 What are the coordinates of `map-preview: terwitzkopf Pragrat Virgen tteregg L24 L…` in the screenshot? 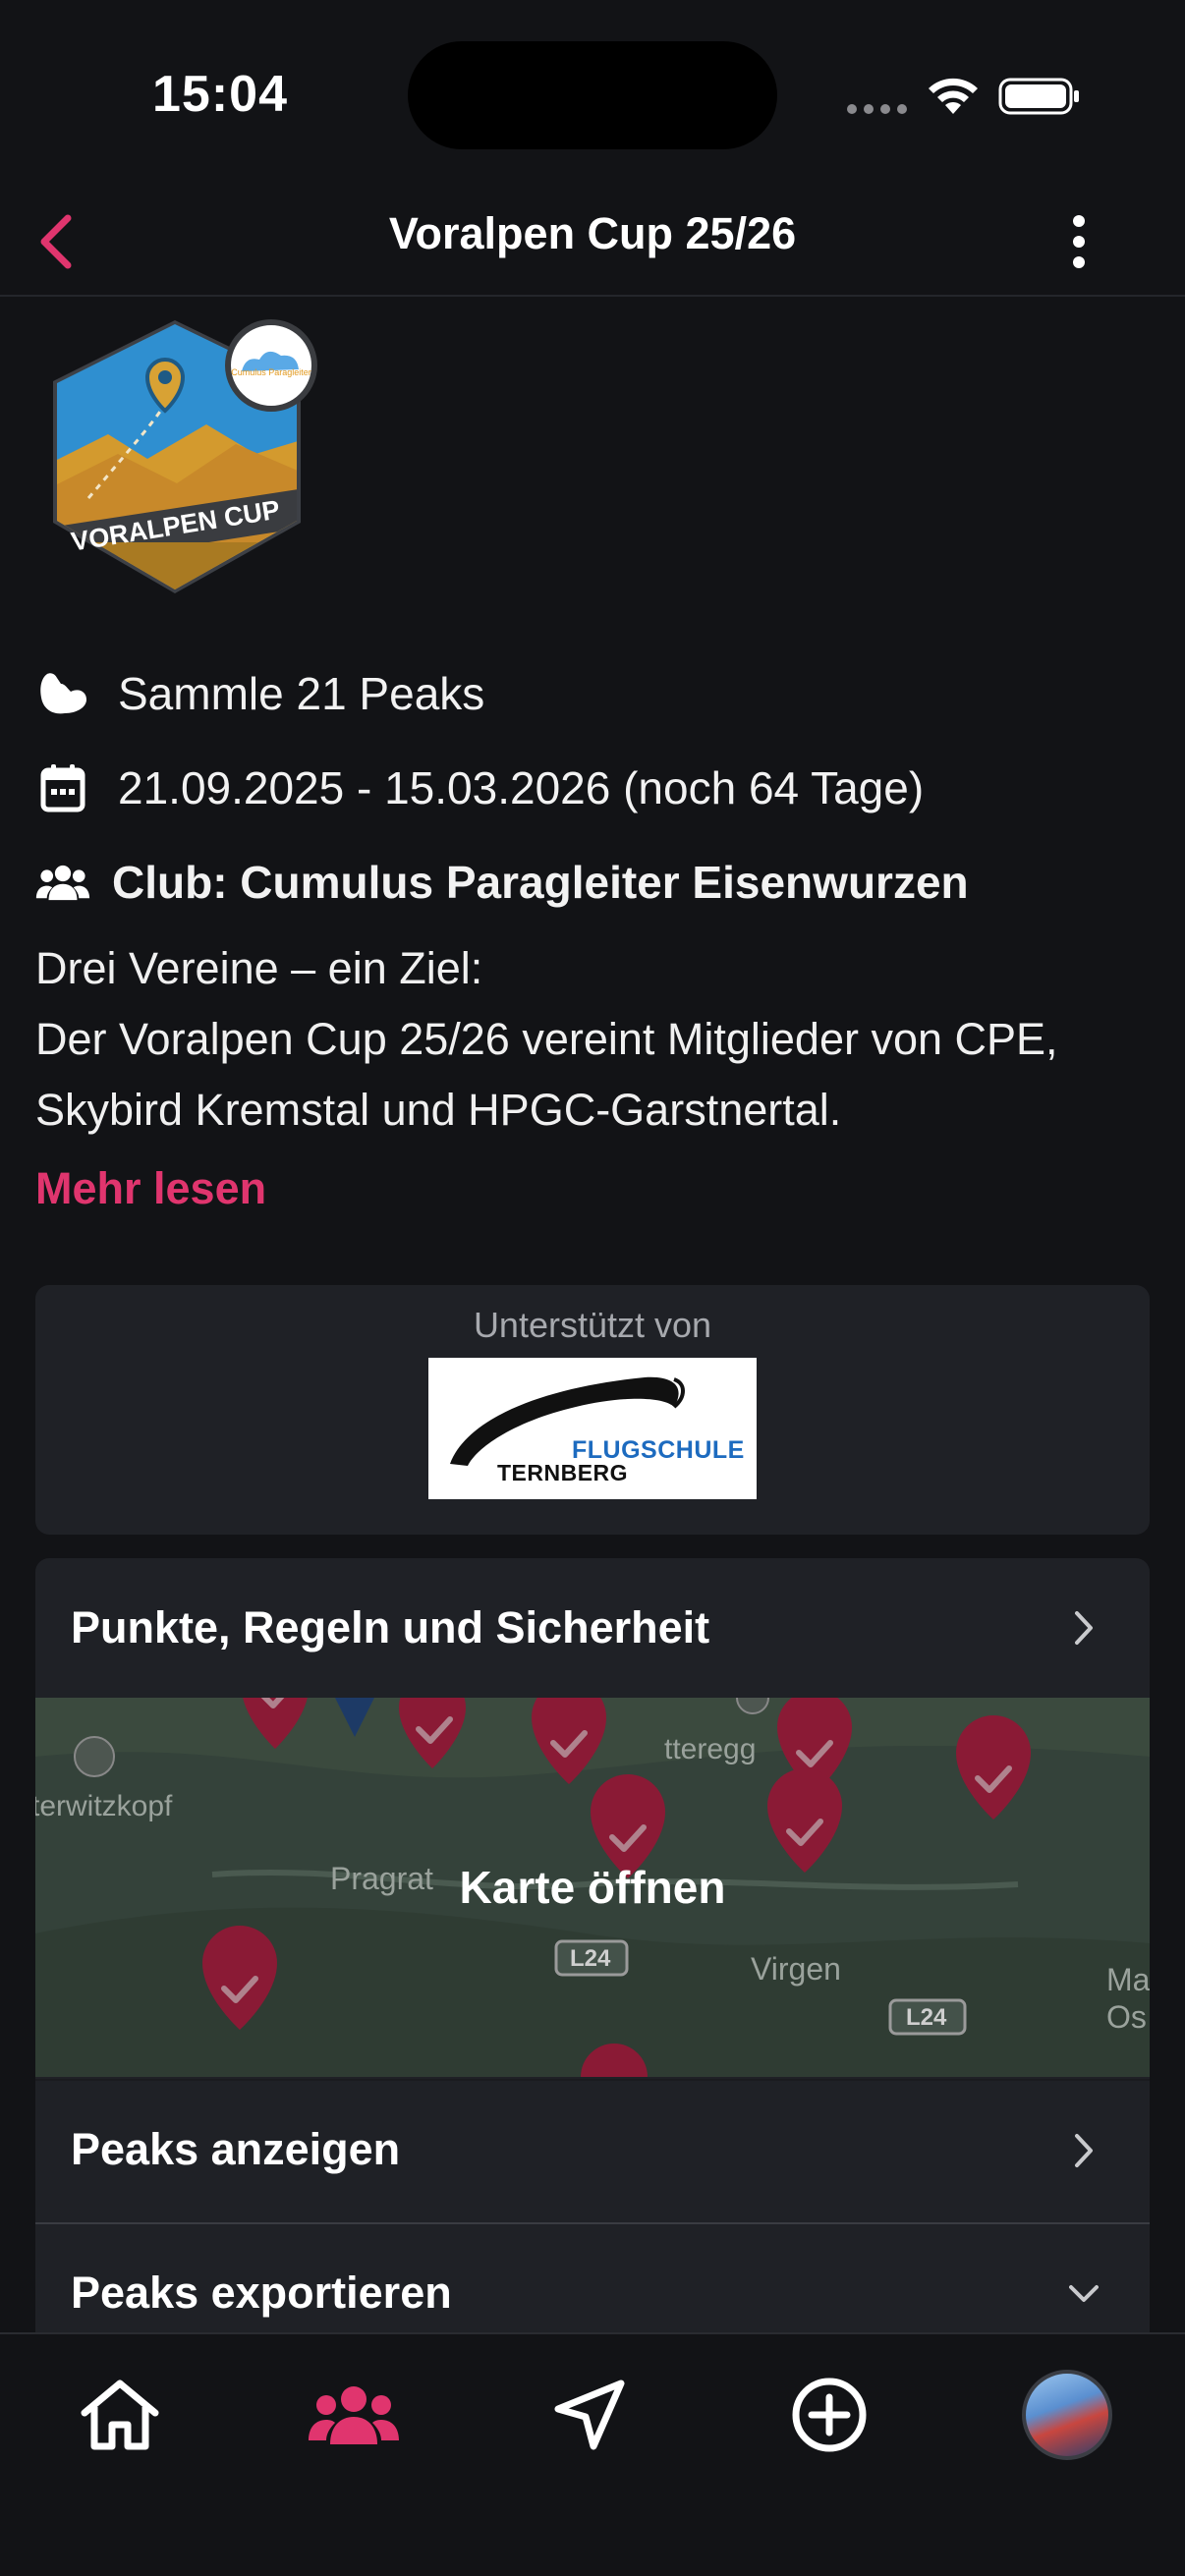 It's located at (592, 1887).